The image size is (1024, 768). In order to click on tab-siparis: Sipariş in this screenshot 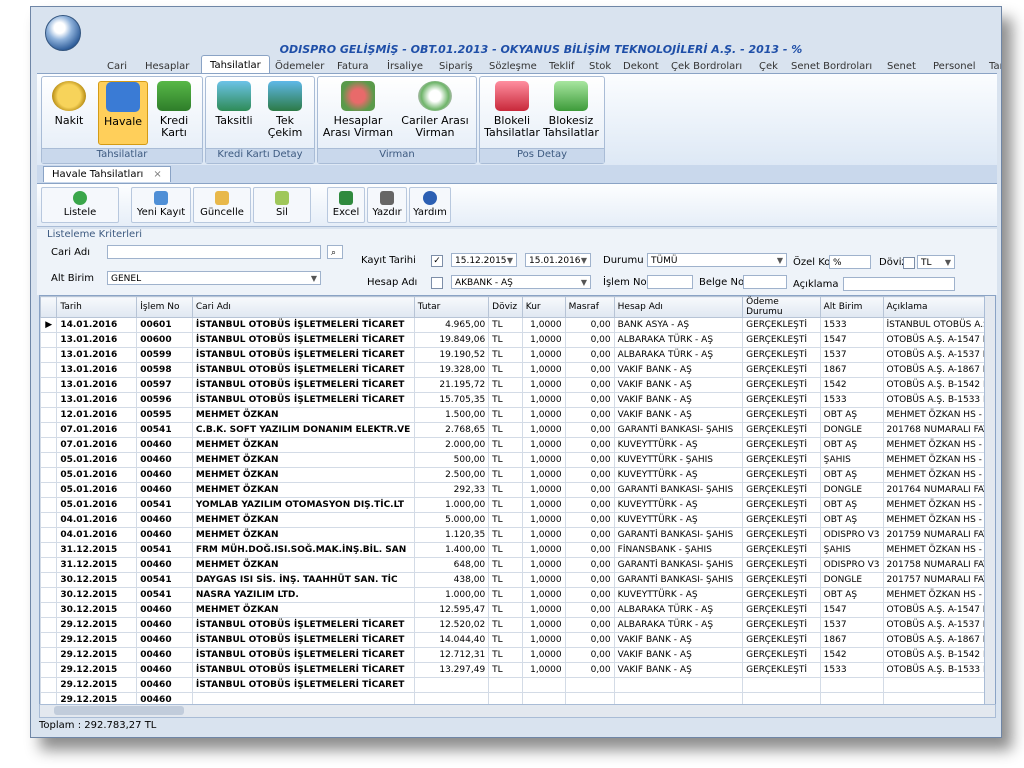, I will do `click(456, 66)`.